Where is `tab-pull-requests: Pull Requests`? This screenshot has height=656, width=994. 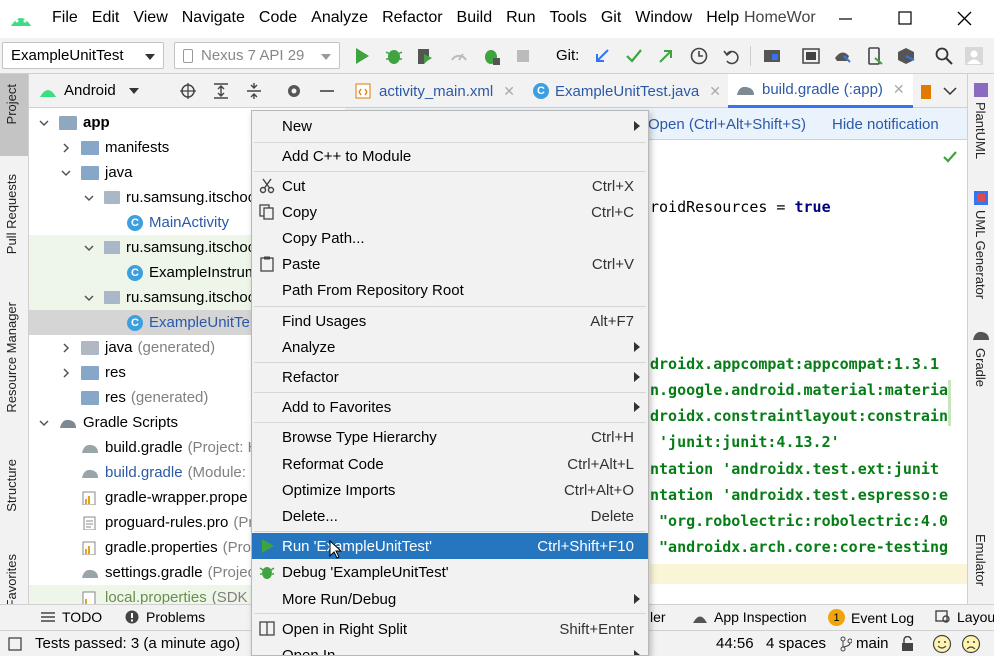 tab-pull-requests: Pull Requests is located at coordinates (11, 214).